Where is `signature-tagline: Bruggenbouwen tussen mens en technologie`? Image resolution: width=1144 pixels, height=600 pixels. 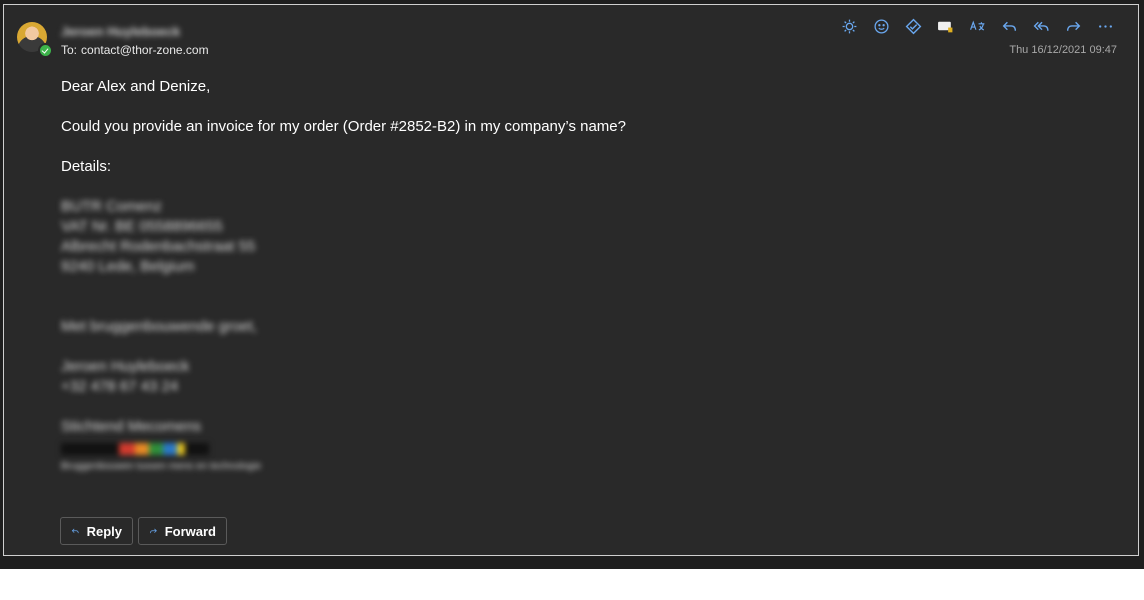
signature-tagline: Bruggenbouwen tussen mens en technologie is located at coordinates (161, 466).